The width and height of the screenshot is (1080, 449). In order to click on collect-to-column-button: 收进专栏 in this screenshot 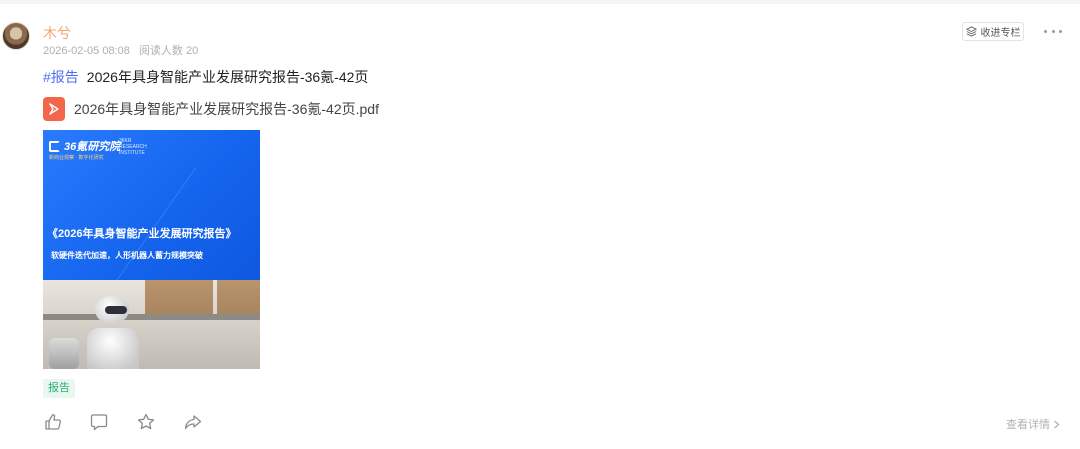, I will do `click(993, 31)`.